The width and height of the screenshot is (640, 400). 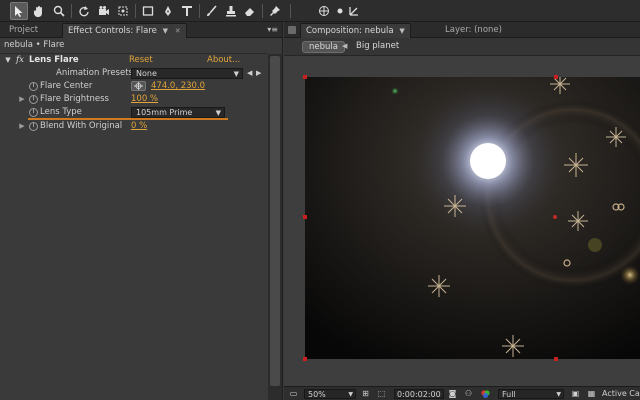 I want to click on crosshair-icon, so click(x=138, y=86).